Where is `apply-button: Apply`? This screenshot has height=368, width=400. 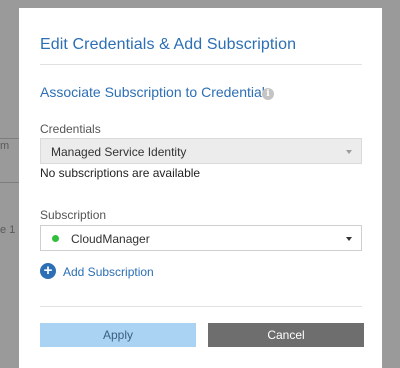
apply-button: Apply is located at coordinates (118, 335).